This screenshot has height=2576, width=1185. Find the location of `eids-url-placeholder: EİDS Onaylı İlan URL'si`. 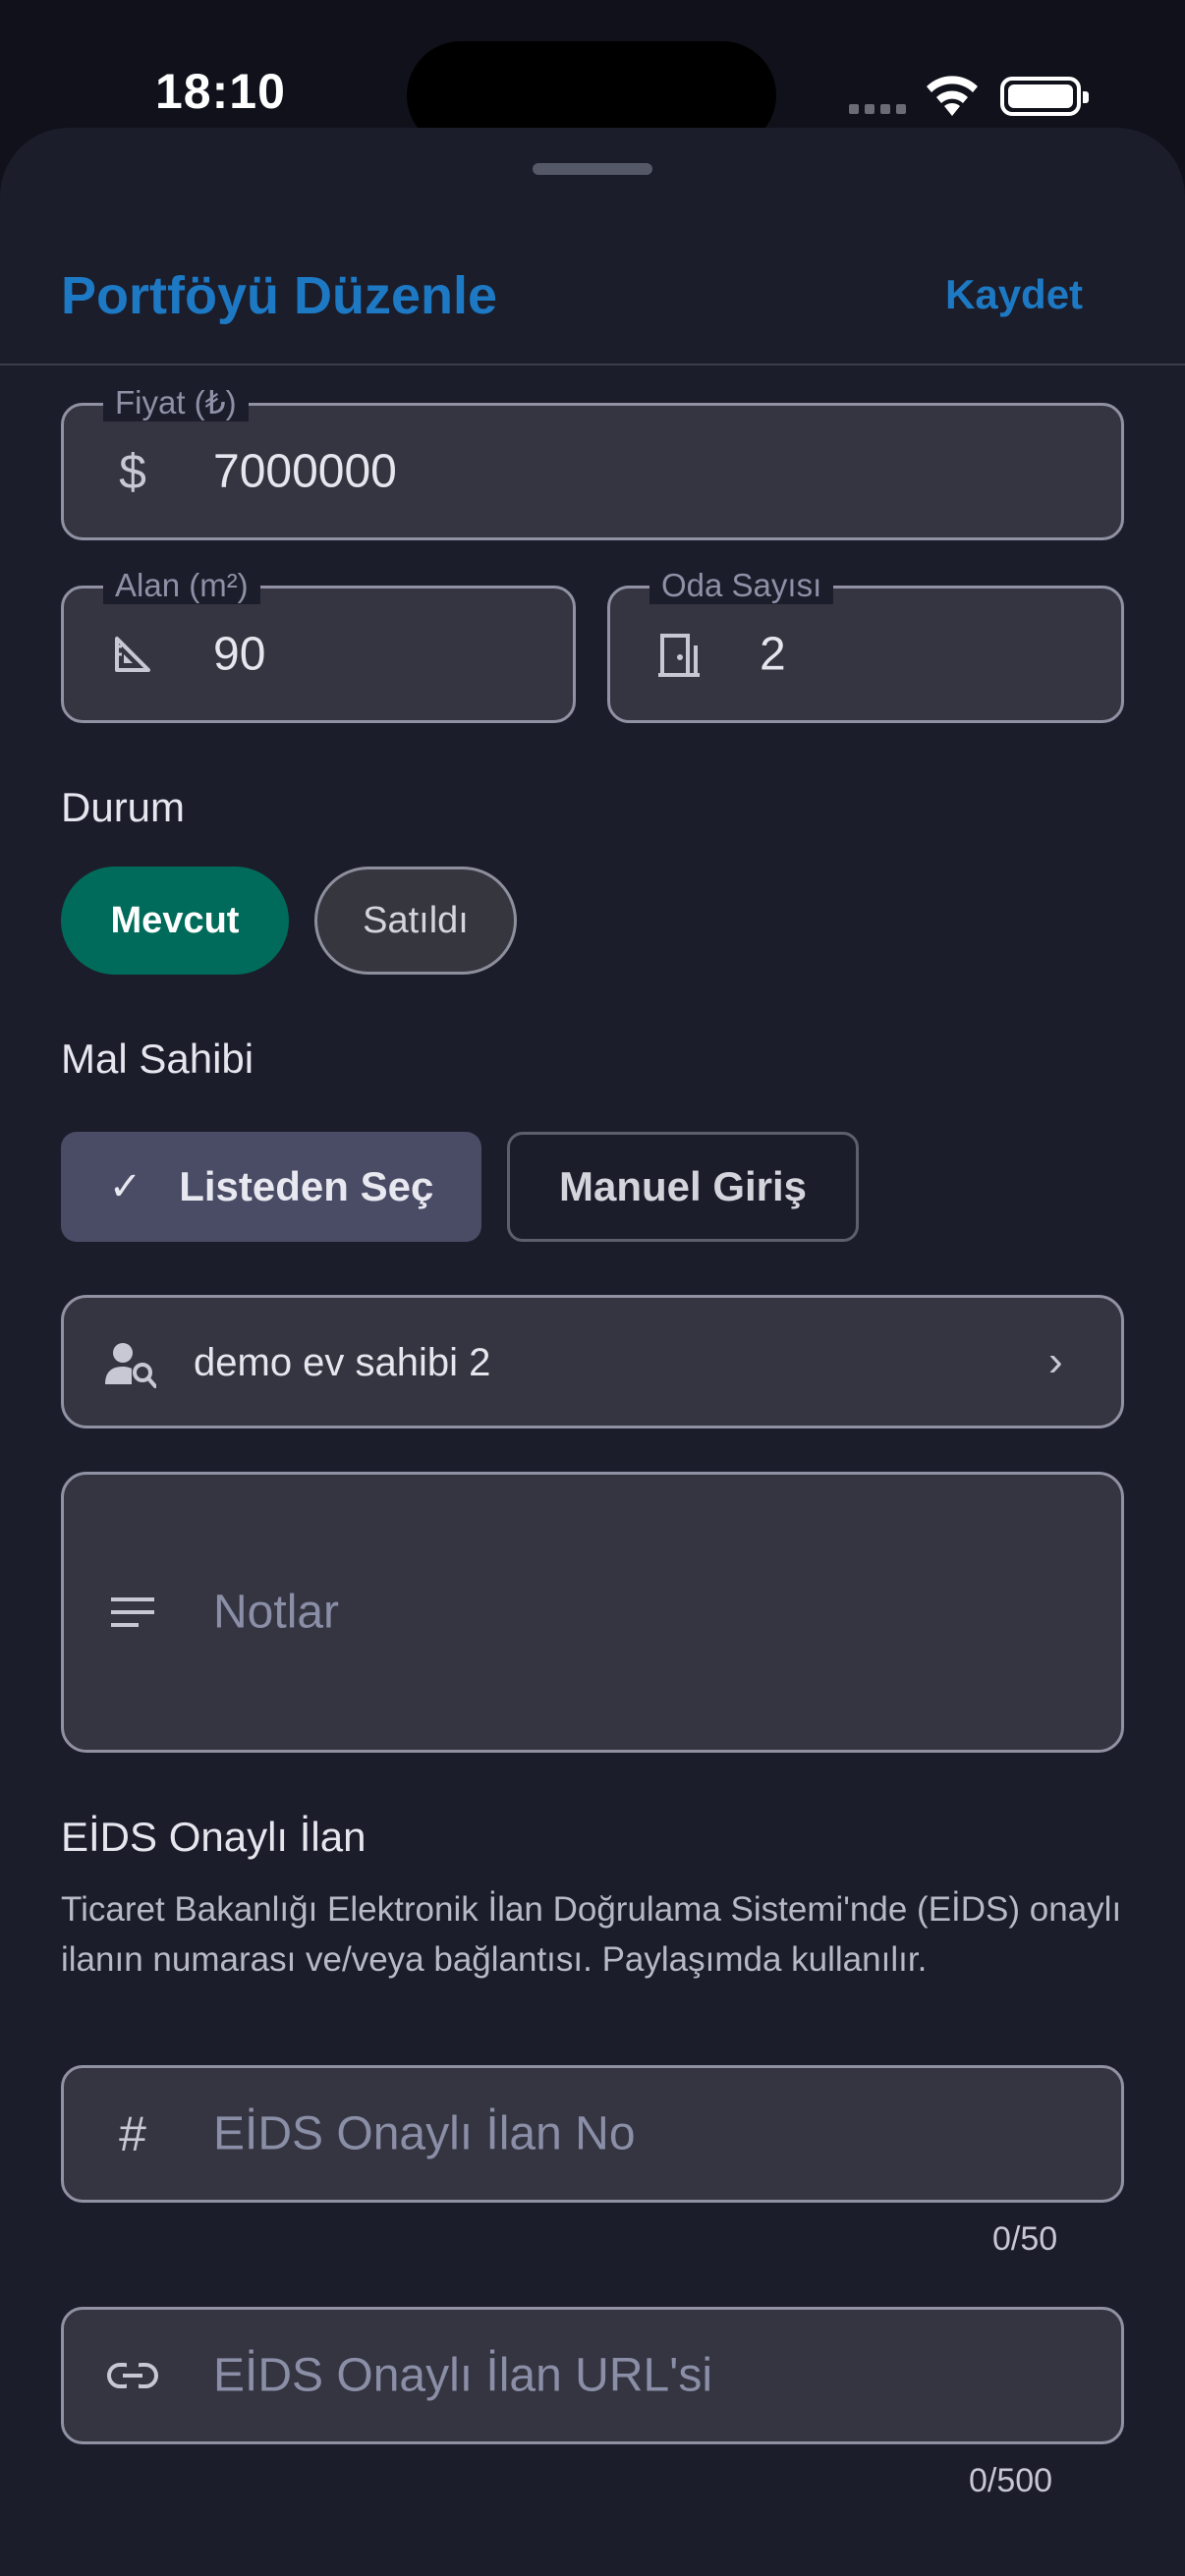

eids-url-placeholder: EİDS Onaylı İlan URL'si is located at coordinates (463, 2375).